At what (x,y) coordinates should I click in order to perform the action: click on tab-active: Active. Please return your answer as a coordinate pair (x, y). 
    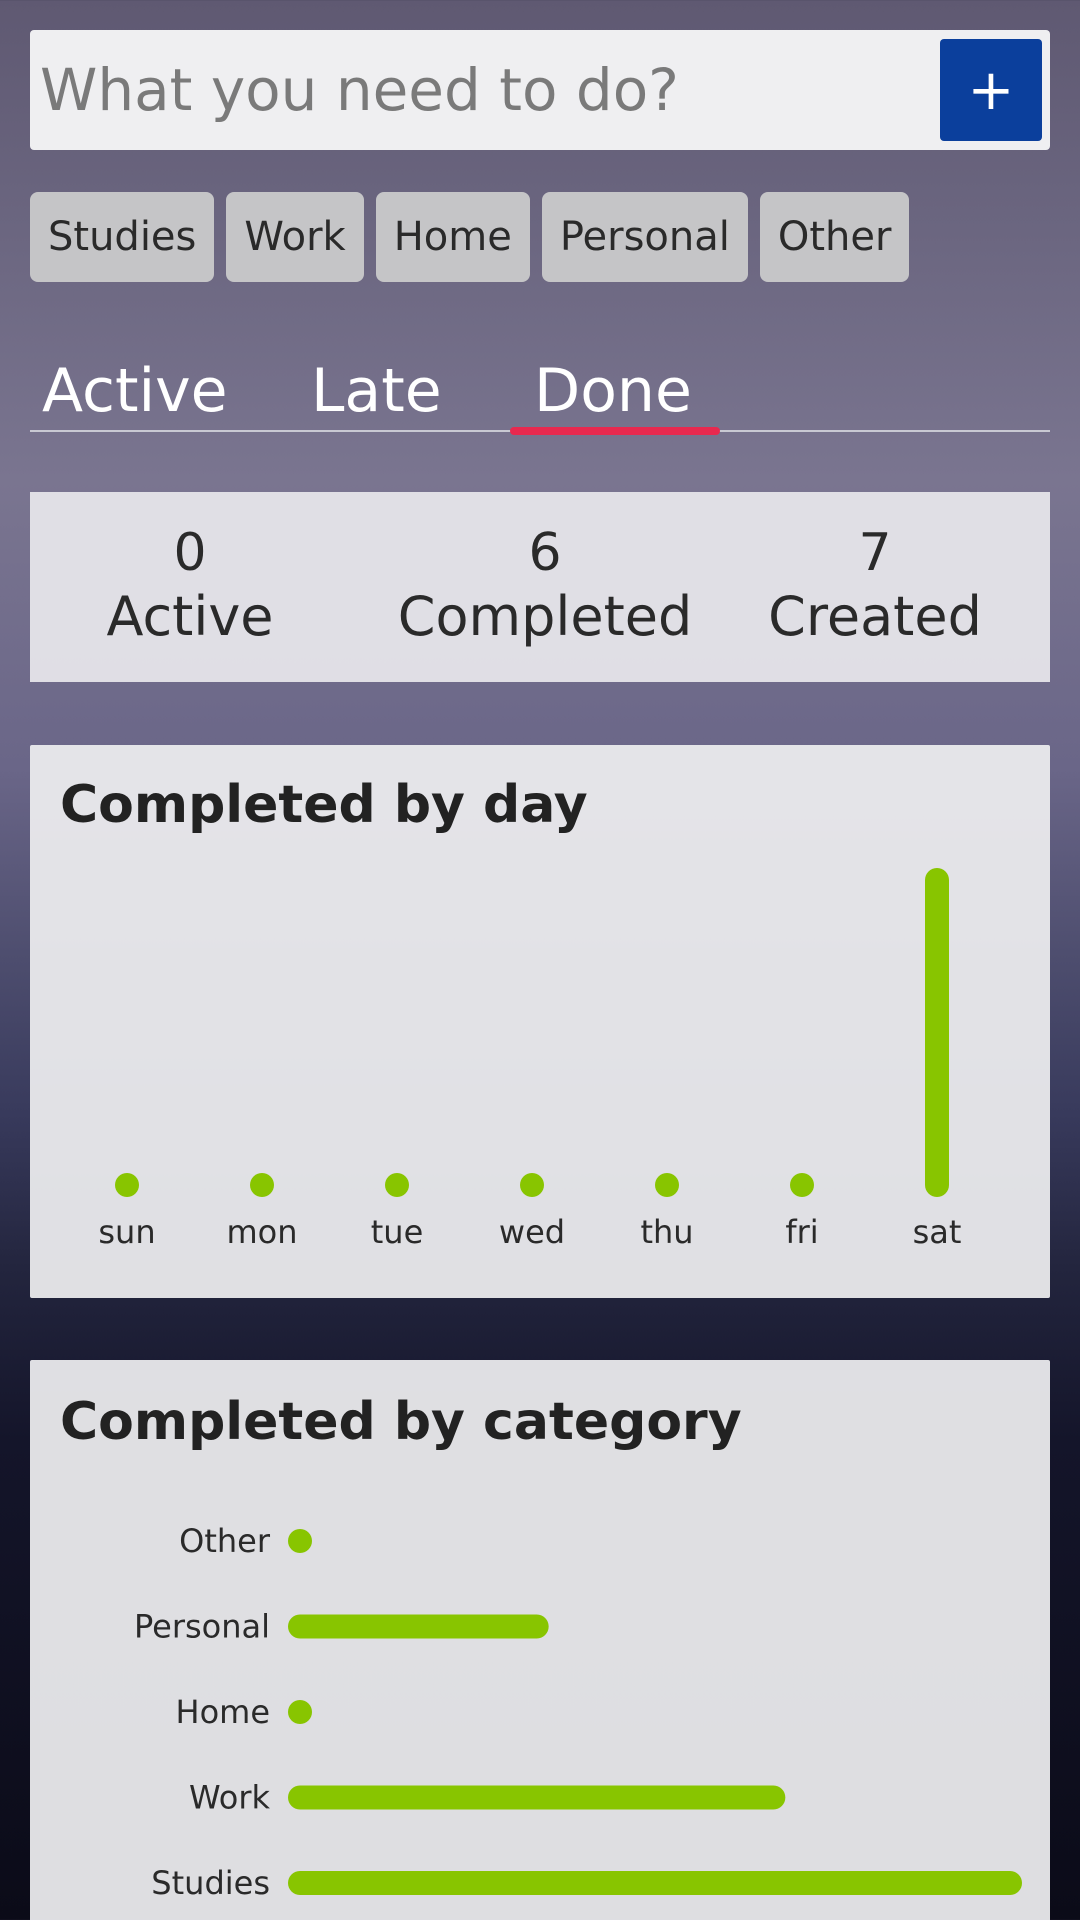
    Looking at the image, I should click on (135, 391).